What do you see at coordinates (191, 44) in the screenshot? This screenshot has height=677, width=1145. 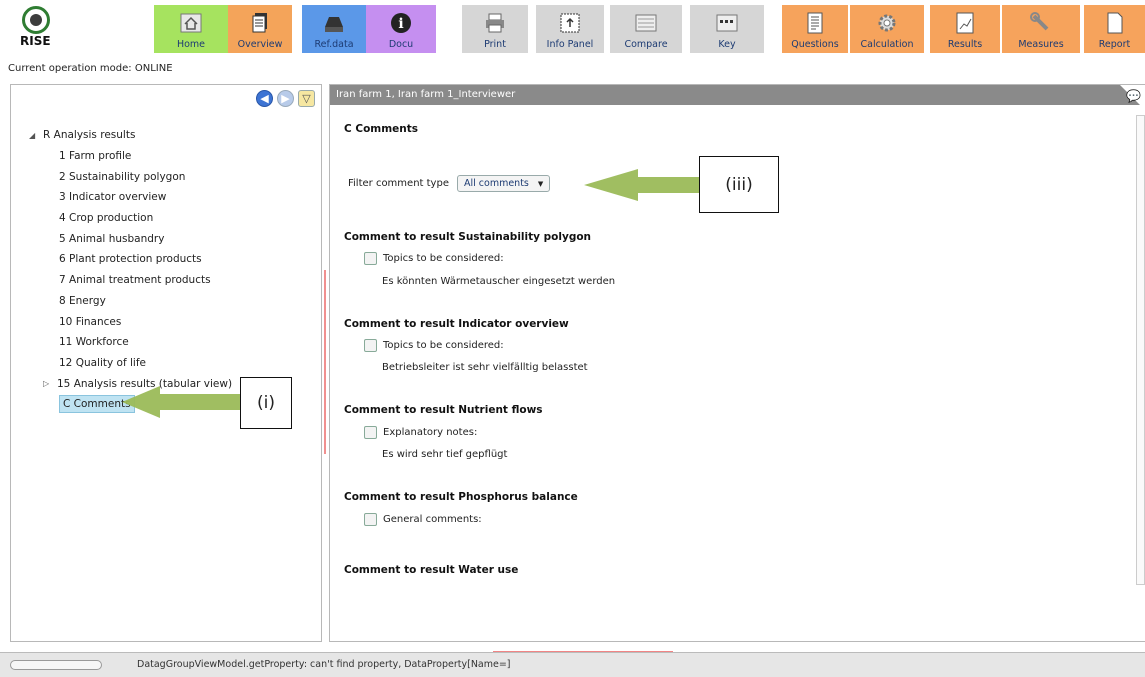 I see `home-label: Home` at bounding box center [191, 44].